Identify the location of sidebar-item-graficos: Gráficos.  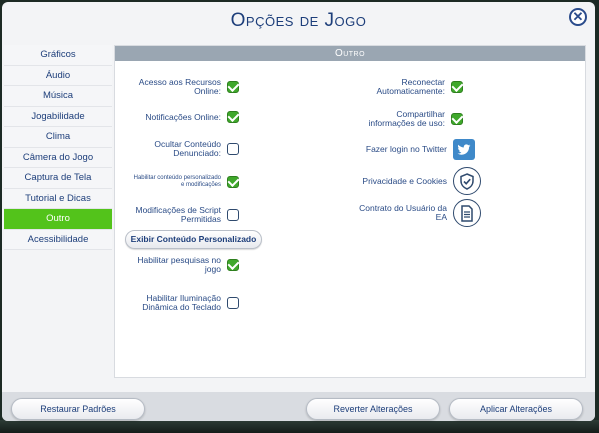
(58, 55).